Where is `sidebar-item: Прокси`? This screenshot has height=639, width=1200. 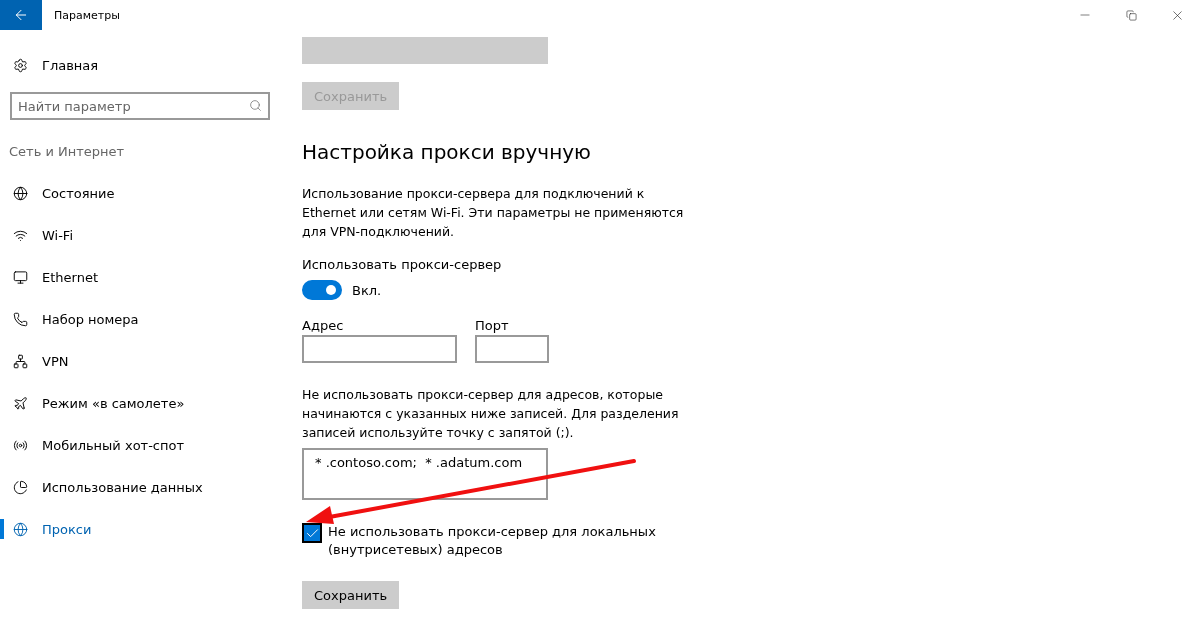
sidebar-item: Прокси is located at coordinates (145, 529).